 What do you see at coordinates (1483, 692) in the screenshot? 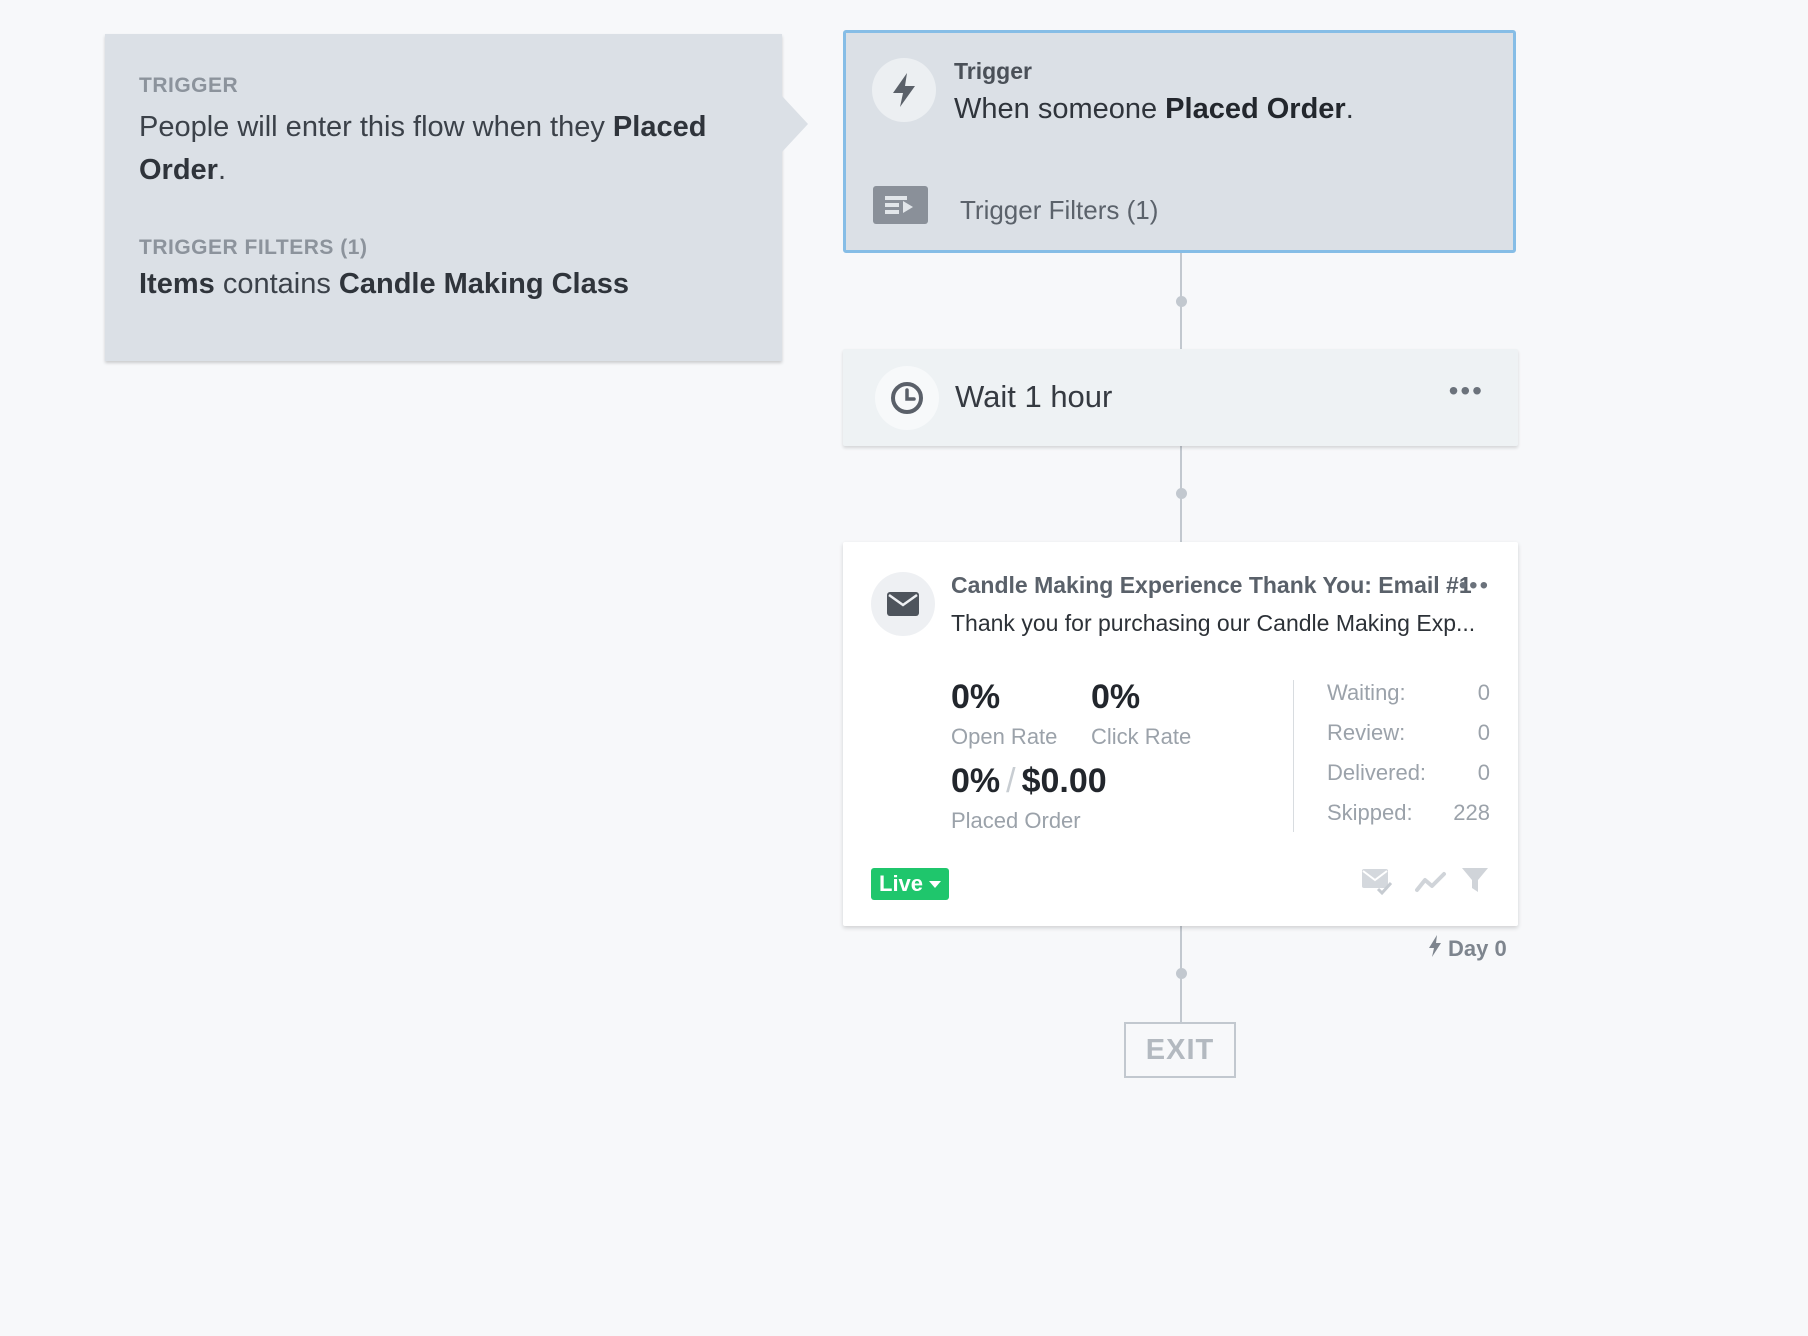
I see `waiting-value: 0` at bounding box center [1483, 692].